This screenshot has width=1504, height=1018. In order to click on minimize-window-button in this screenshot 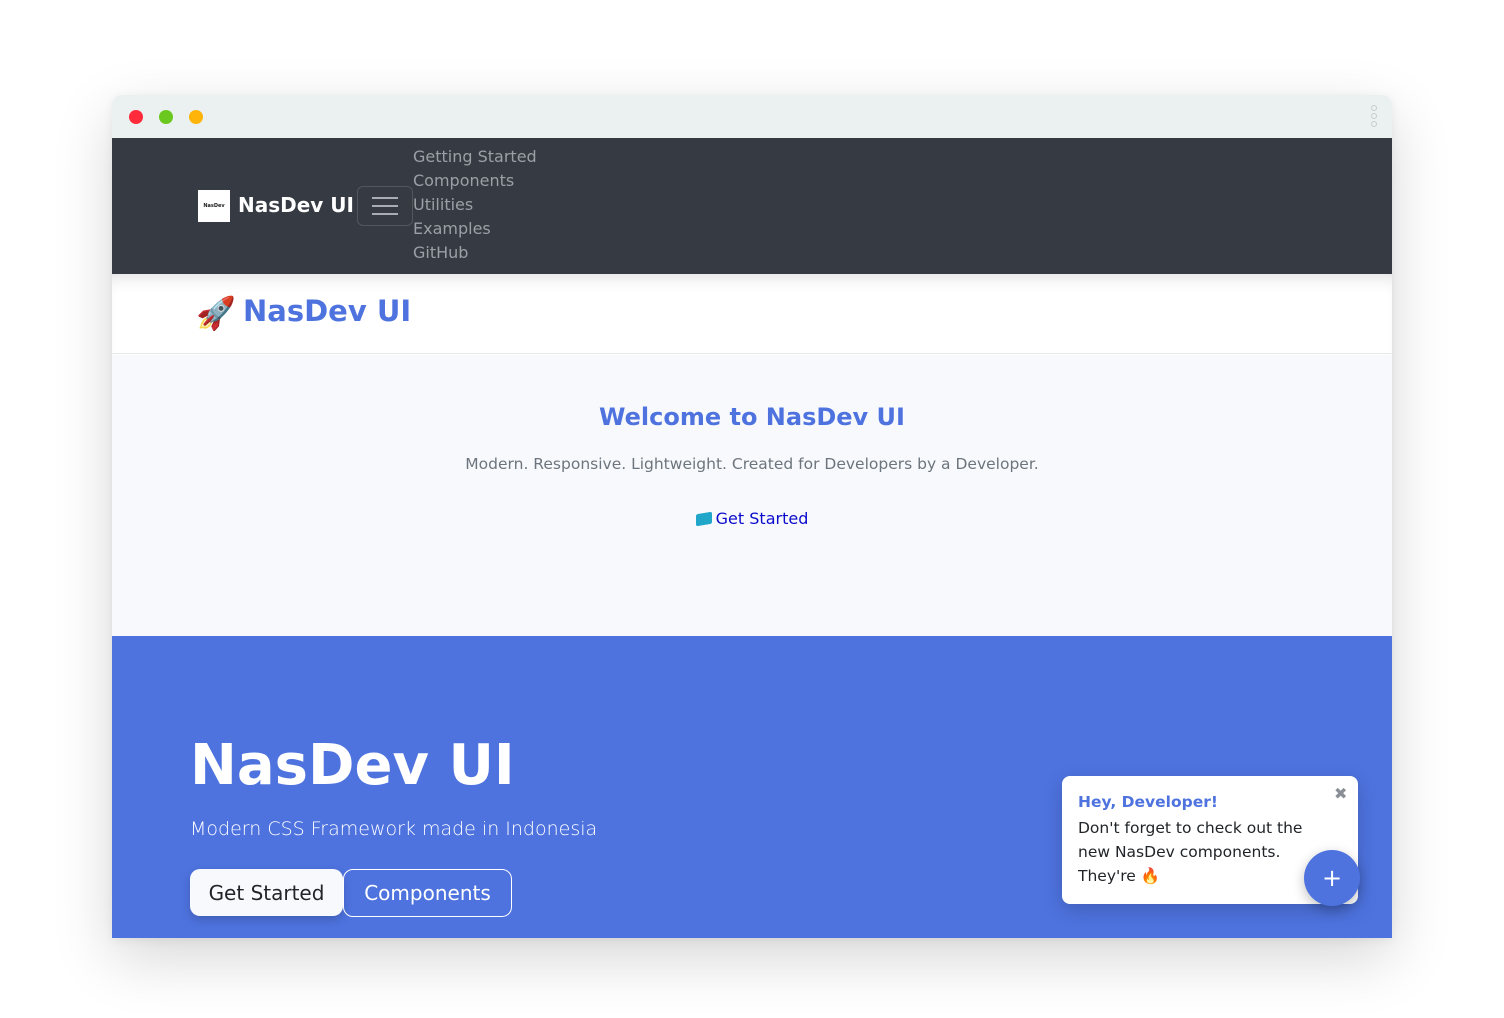, I will do `click(166, 117)`.